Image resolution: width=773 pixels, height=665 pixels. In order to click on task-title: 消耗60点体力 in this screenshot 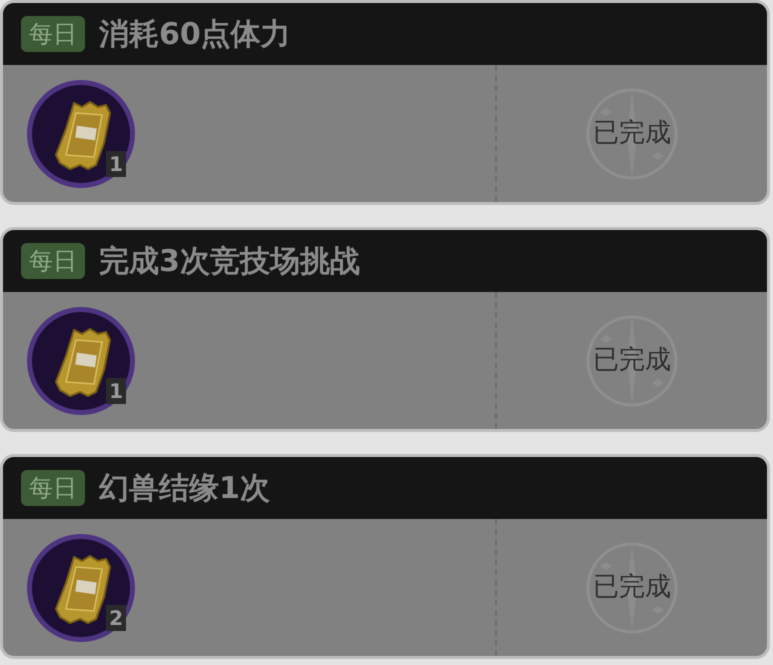, I will do `click(195, 35)`.